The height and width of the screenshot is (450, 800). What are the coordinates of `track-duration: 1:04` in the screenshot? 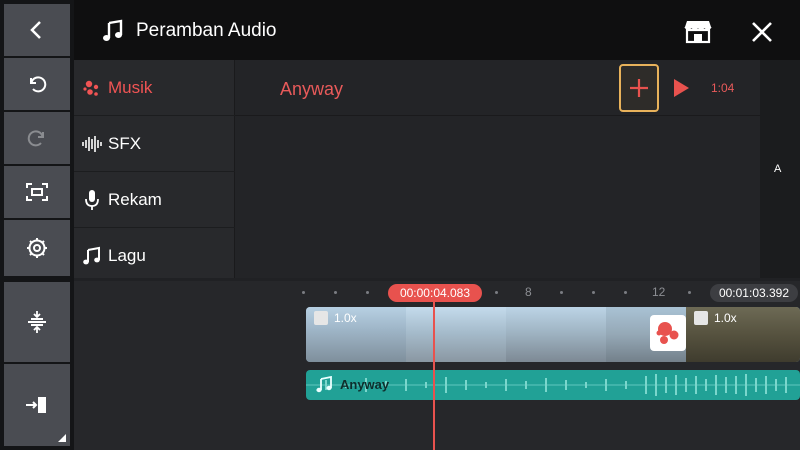 It's located at (723, 88).